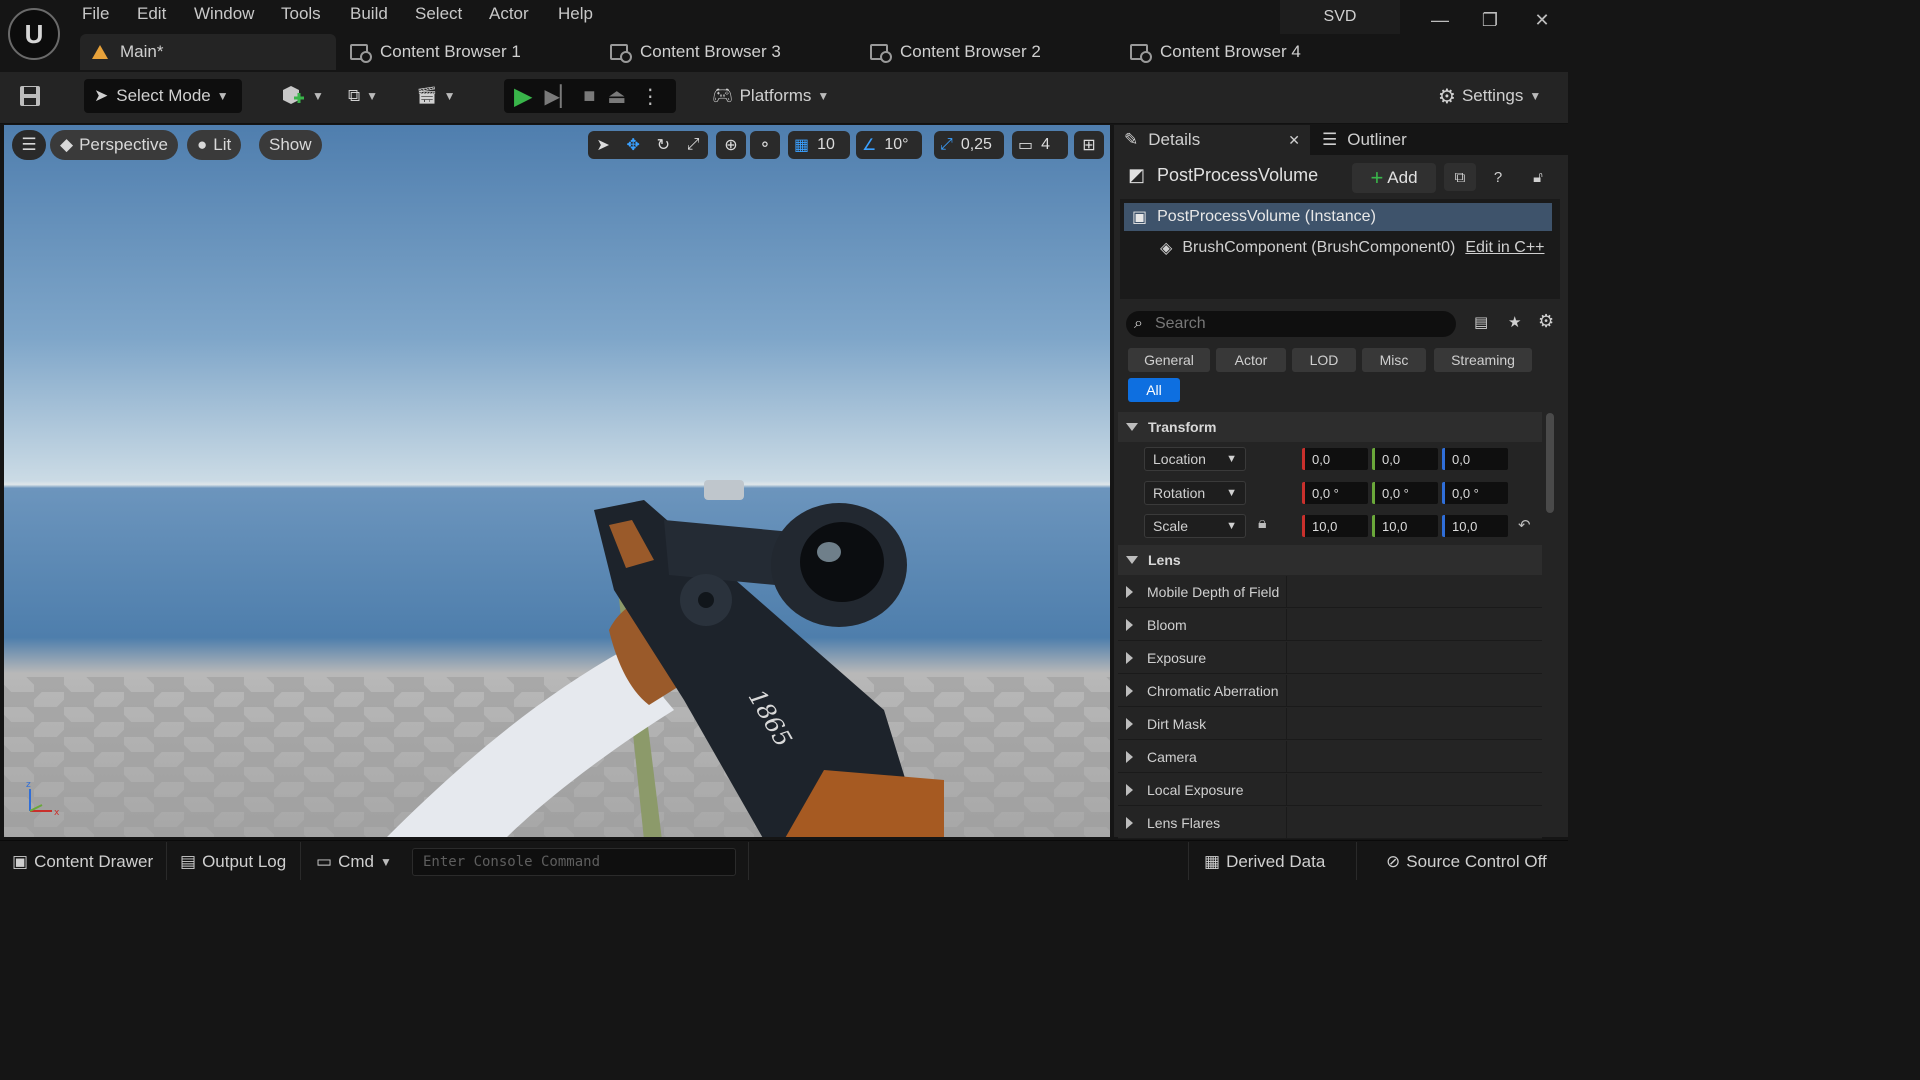 Image resolution: width=1920 pixels, height=1080 pixels. I want to click on location-z-field: 0,0, so click(1475, 459).